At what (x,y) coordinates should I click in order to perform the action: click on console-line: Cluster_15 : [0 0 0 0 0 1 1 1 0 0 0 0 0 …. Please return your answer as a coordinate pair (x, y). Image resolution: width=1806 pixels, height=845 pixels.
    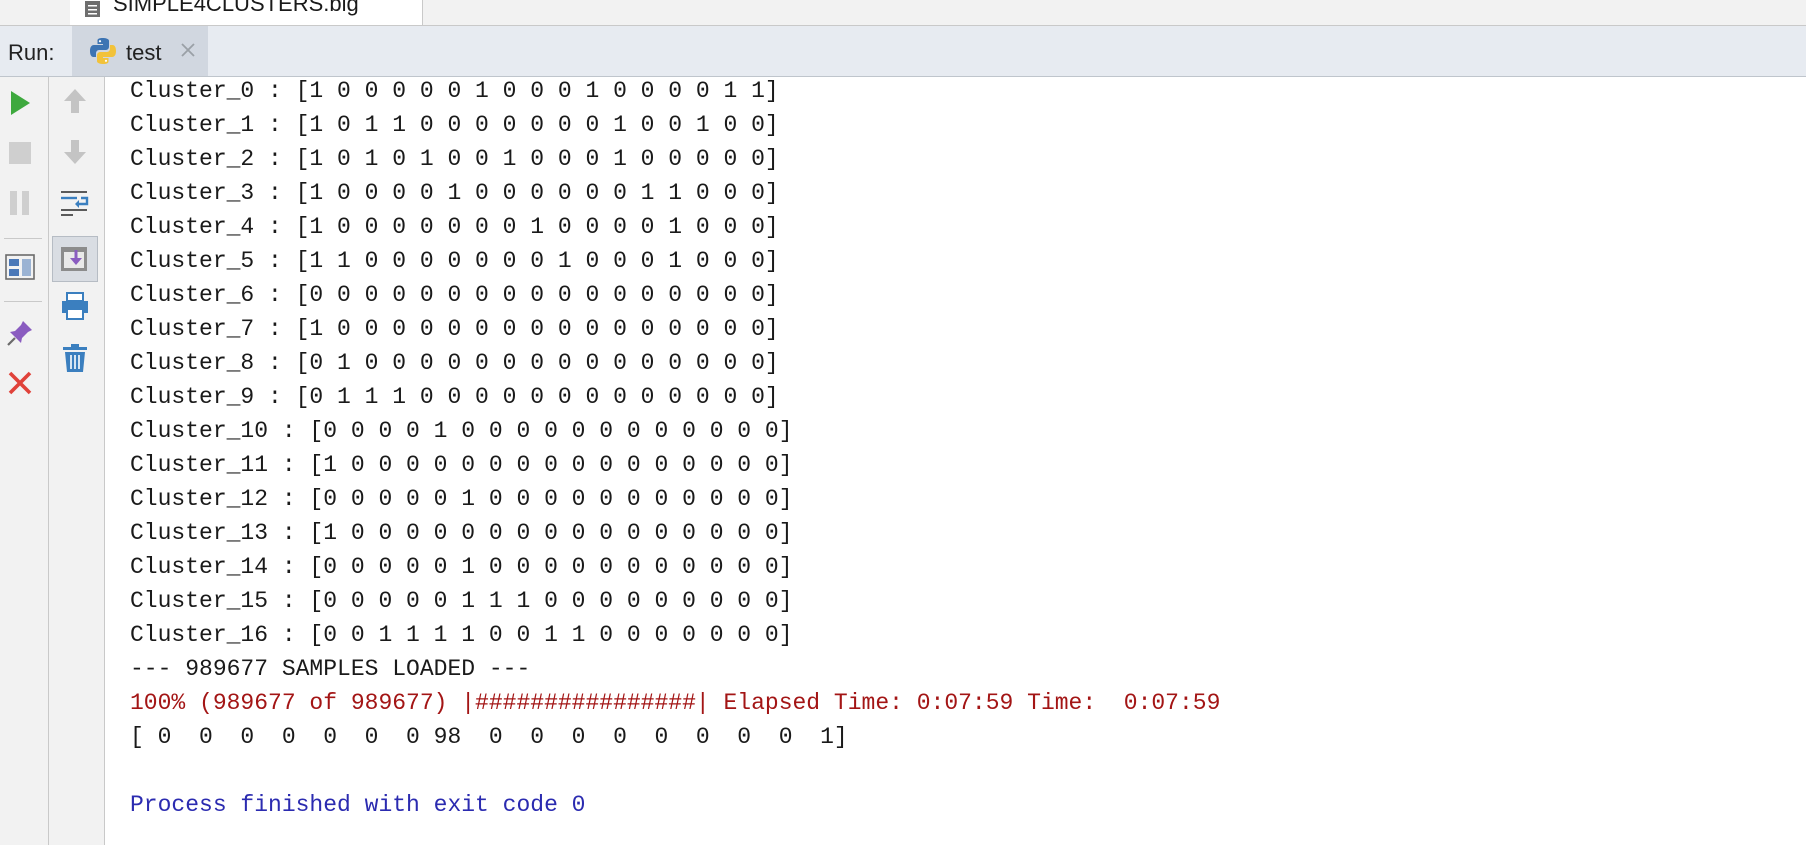
    Looking at the image, I should click on (461, 601).